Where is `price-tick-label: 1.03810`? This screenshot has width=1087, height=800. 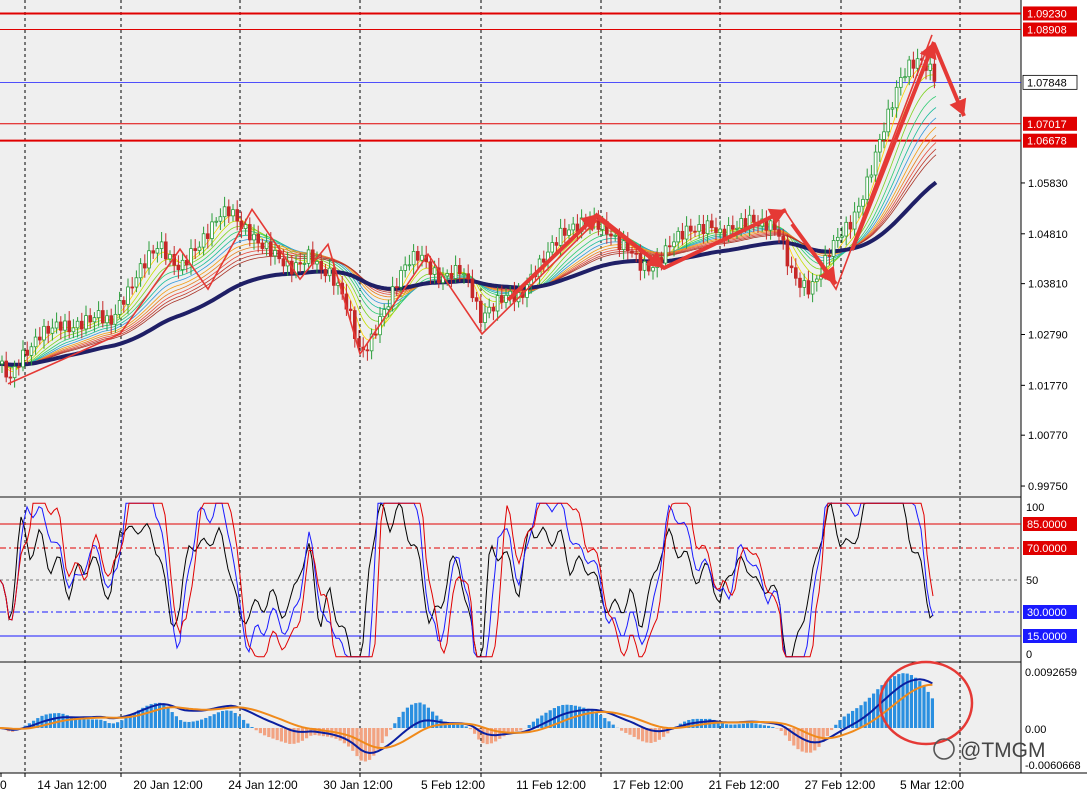 price-tick-label: 1.03810 is located at coordinates (1048, 285).